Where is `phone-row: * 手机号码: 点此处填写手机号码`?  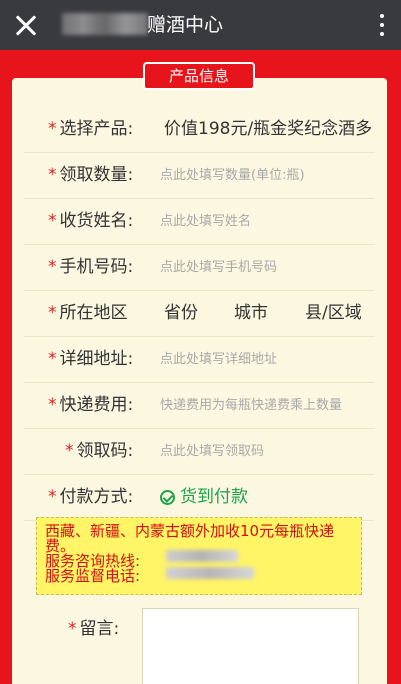
phone-row: * 手机号码: 点此处填写手机号码 is located at coordinates (199, 268).